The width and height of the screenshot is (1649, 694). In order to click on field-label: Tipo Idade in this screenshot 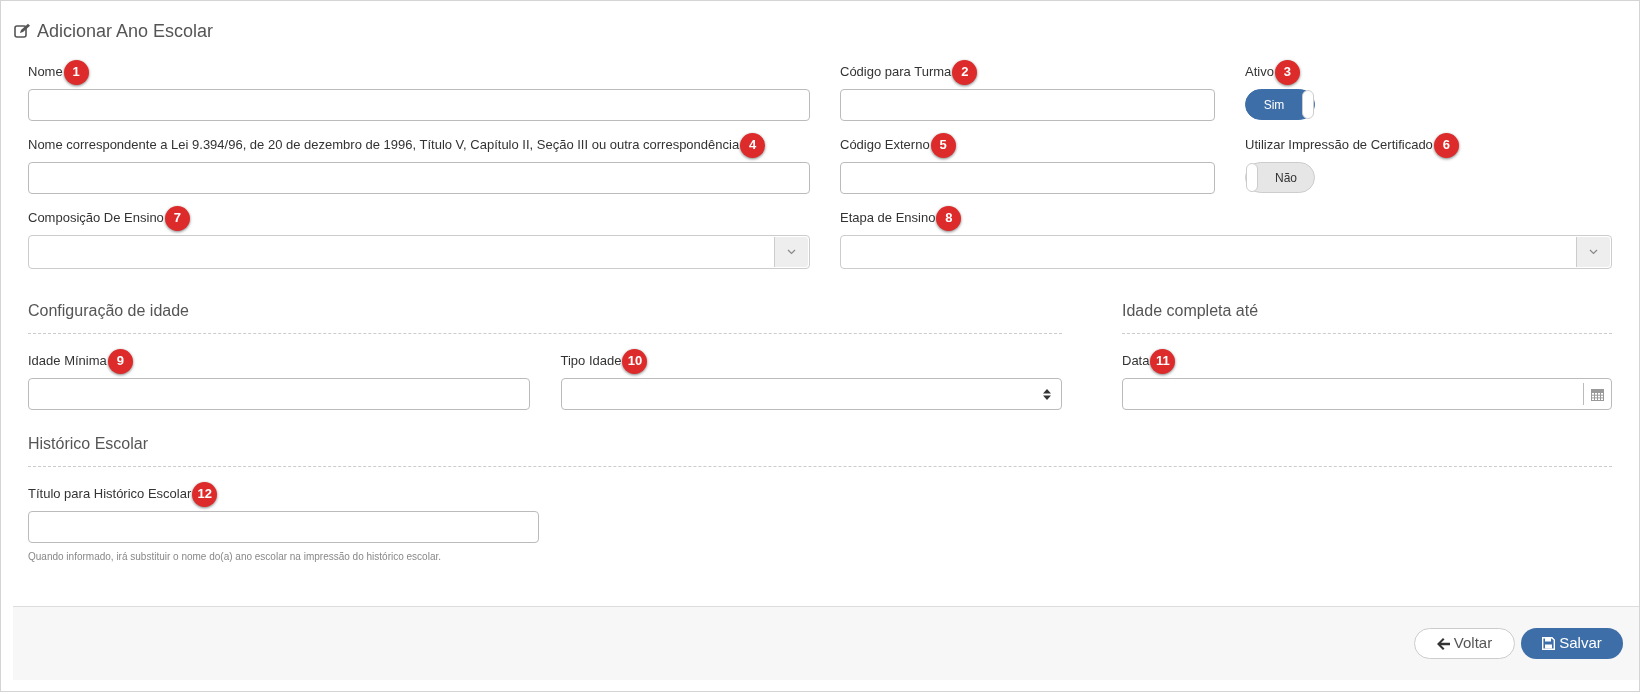, I will do `click(591, 361)`.